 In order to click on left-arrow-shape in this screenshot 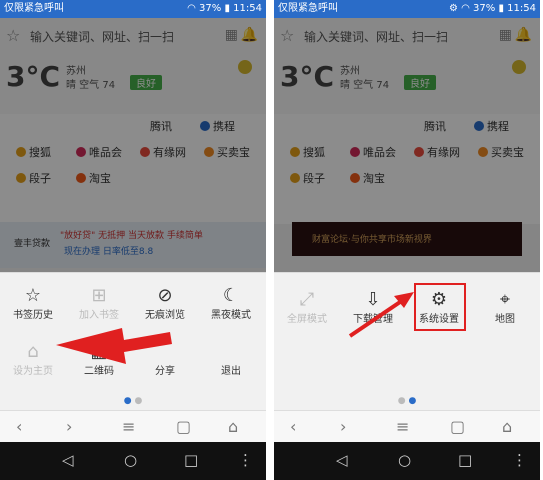, I will do `click(114, 346)`.